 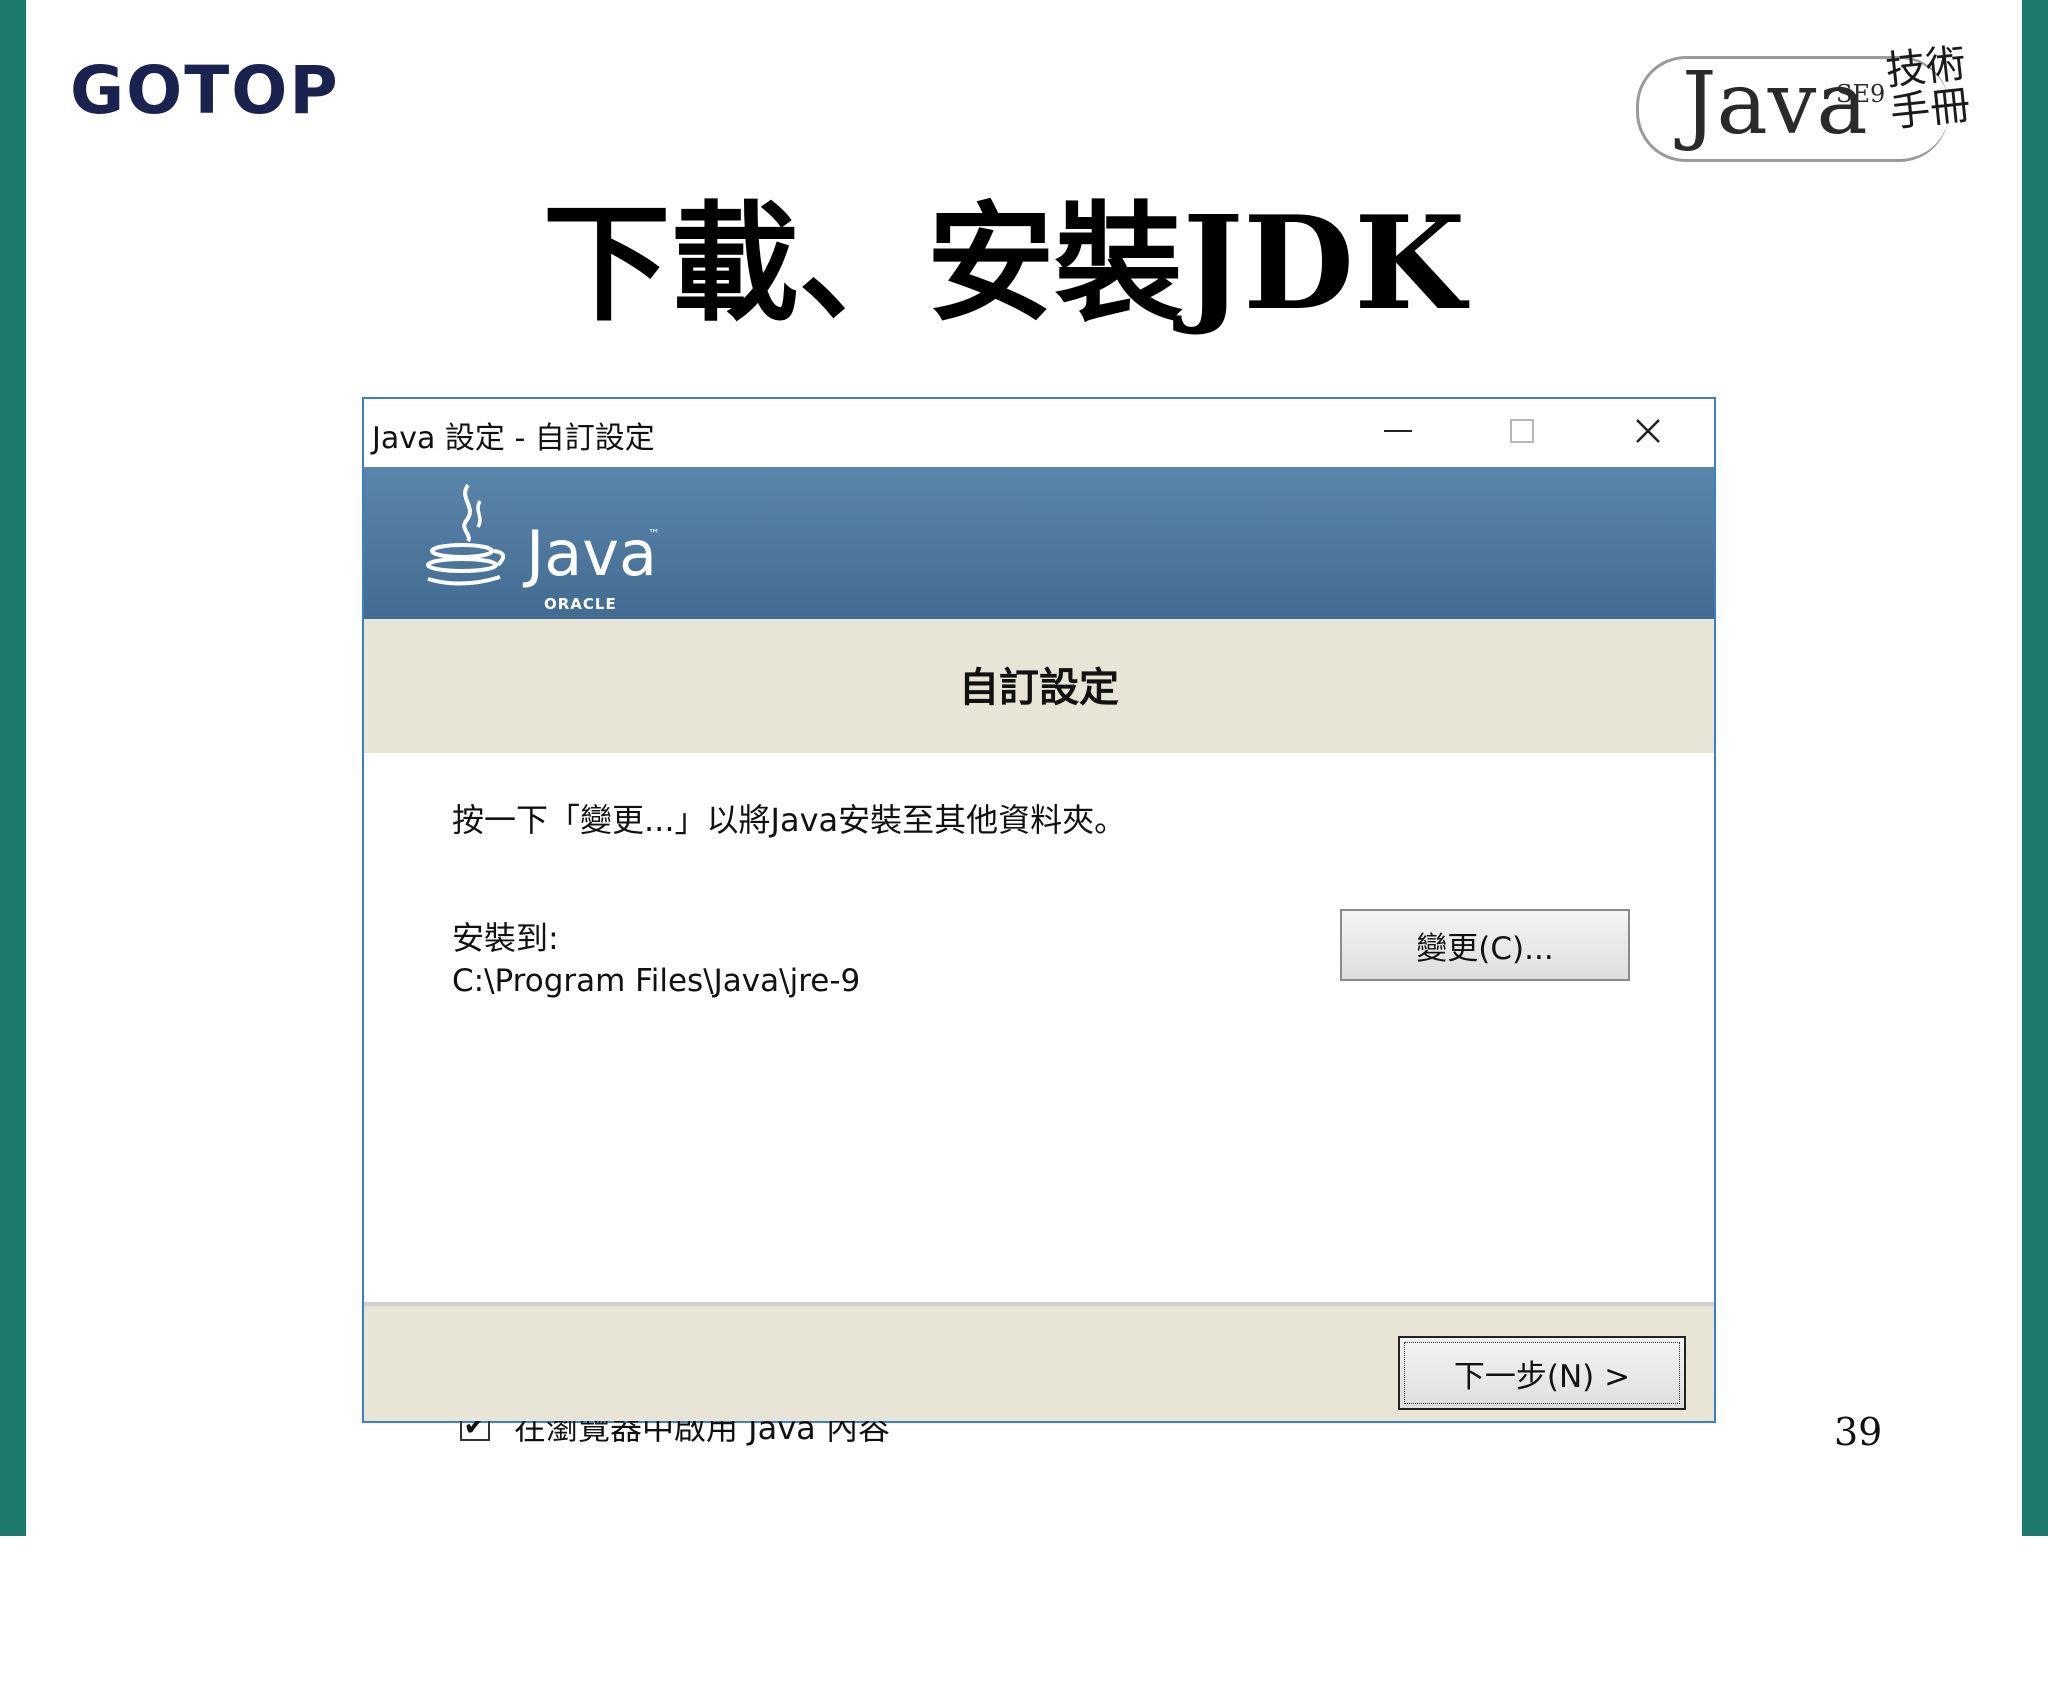 I want to click on next-button: 下一步(N) >, so click(x=1542, y=1373).